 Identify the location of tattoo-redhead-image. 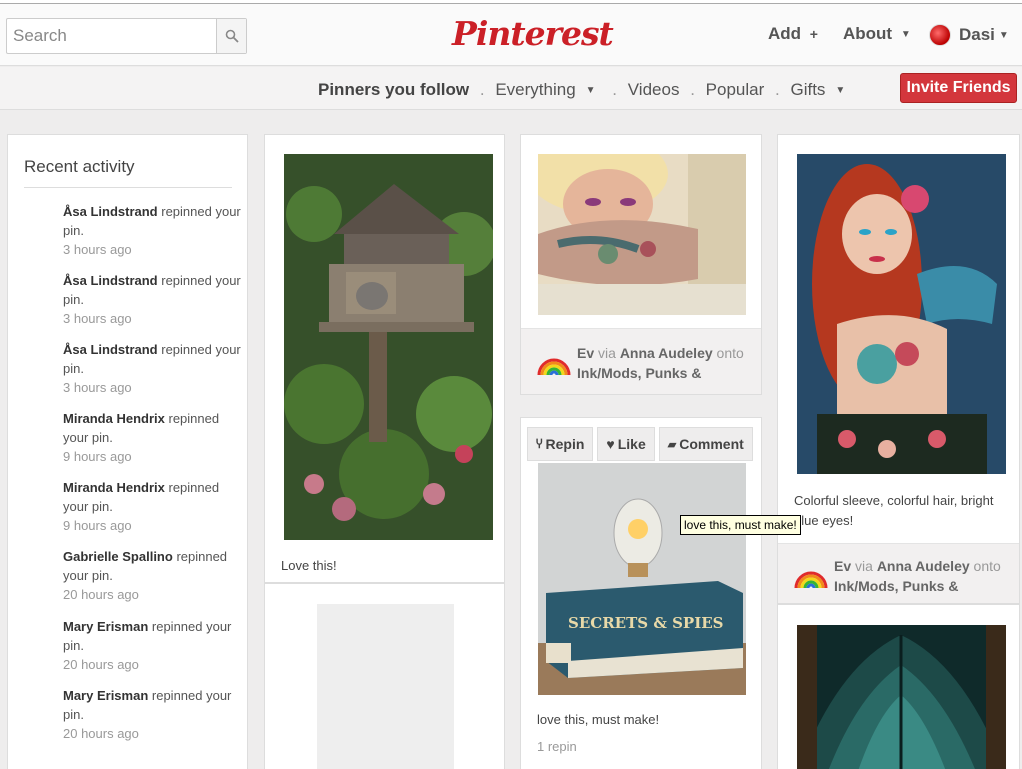
(901, 314).